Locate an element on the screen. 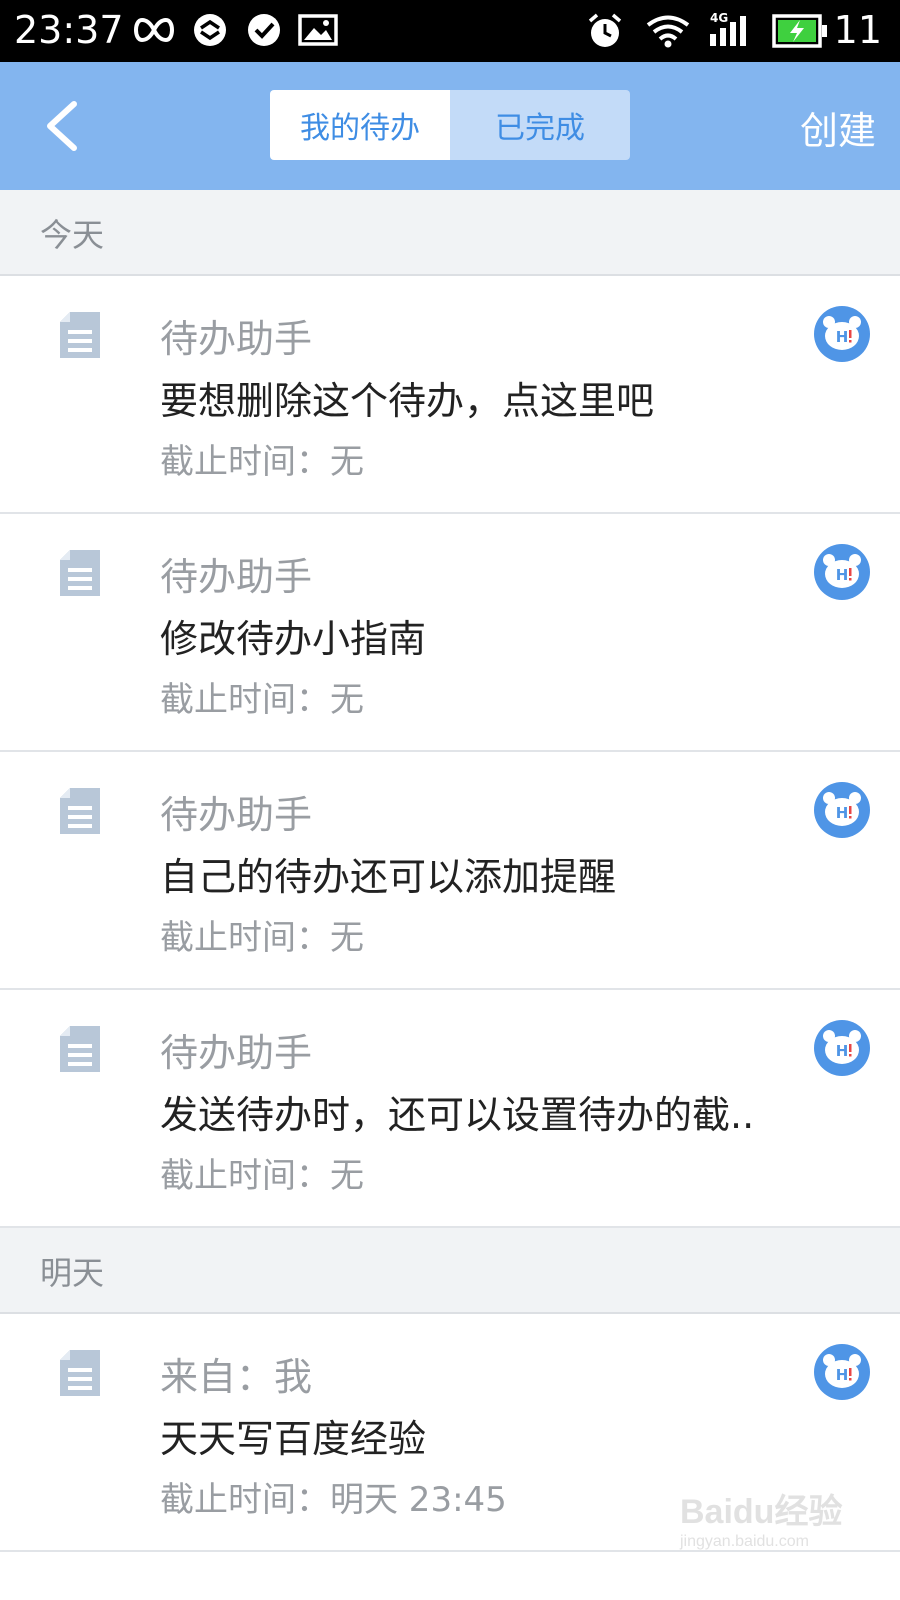 The image size is (900, 1600). watermark-logo-text: Baidu经验 is located at coordinates (761, 1512).